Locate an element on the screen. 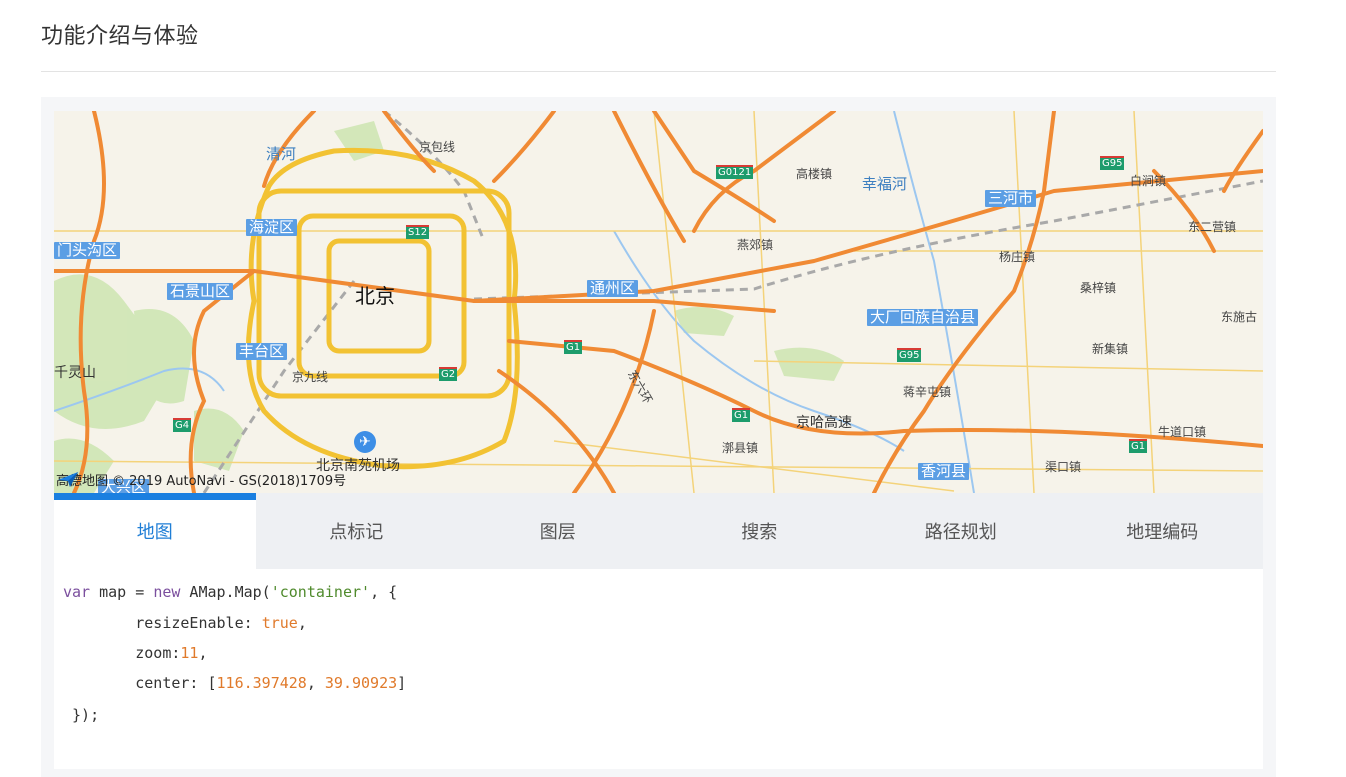  tab-map: 地图 is located at coordinates (155, 531).